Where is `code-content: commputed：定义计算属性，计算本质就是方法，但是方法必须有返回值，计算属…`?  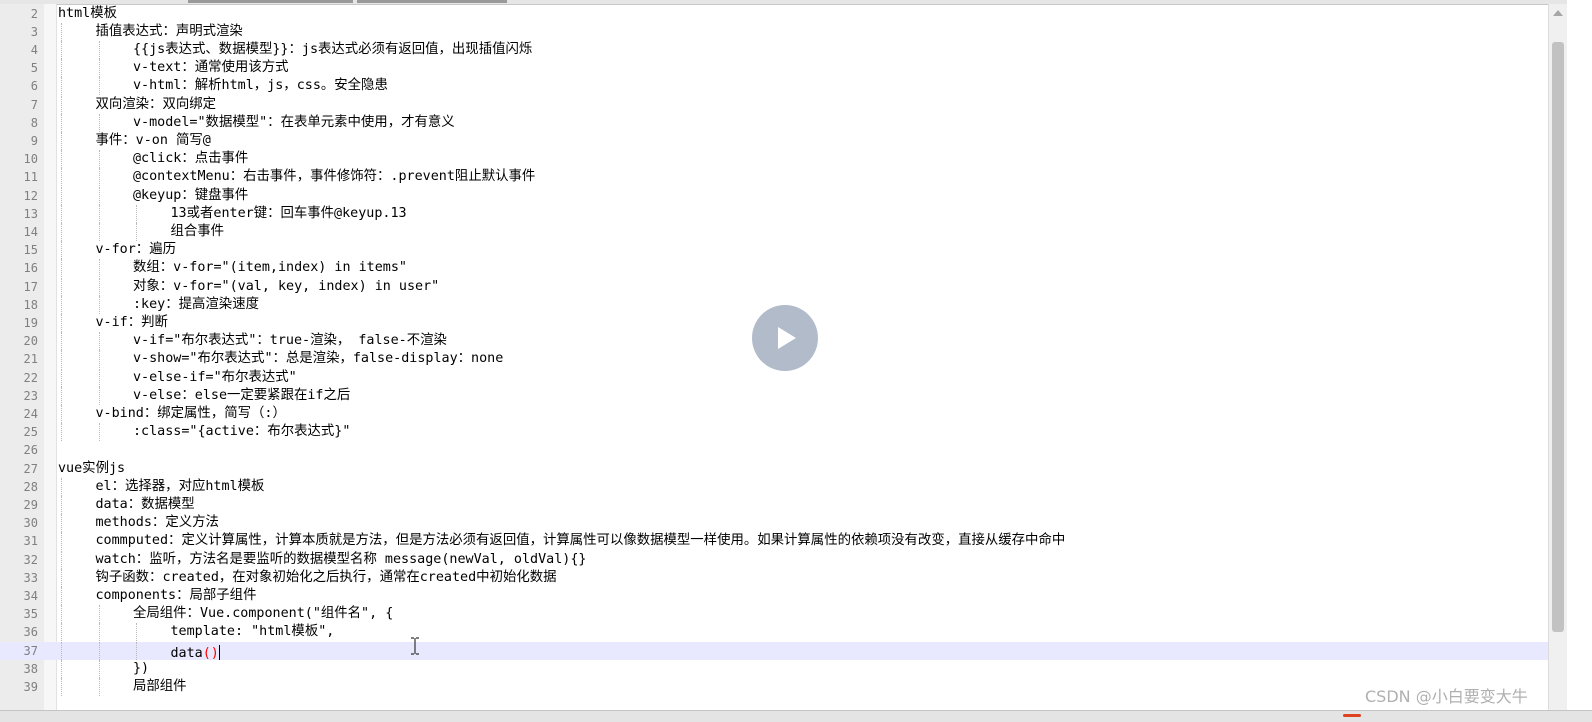
code-content: commputed：定义计算属性，计算本质就是方法，但是方法必须有返回值，计算属… is located at coordinates (580, 541).